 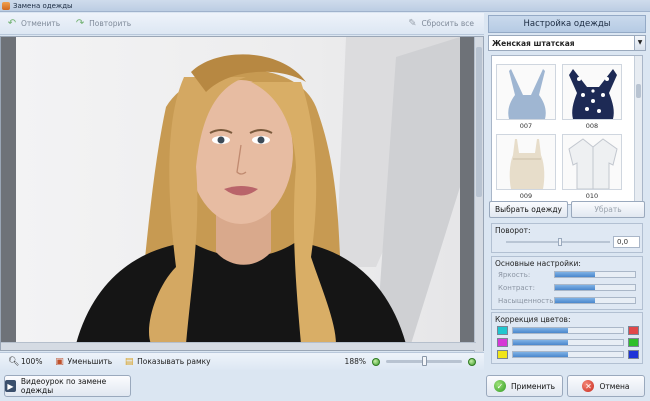 I want to click on shrink-icon: ▣, so click(x=59, y=361).